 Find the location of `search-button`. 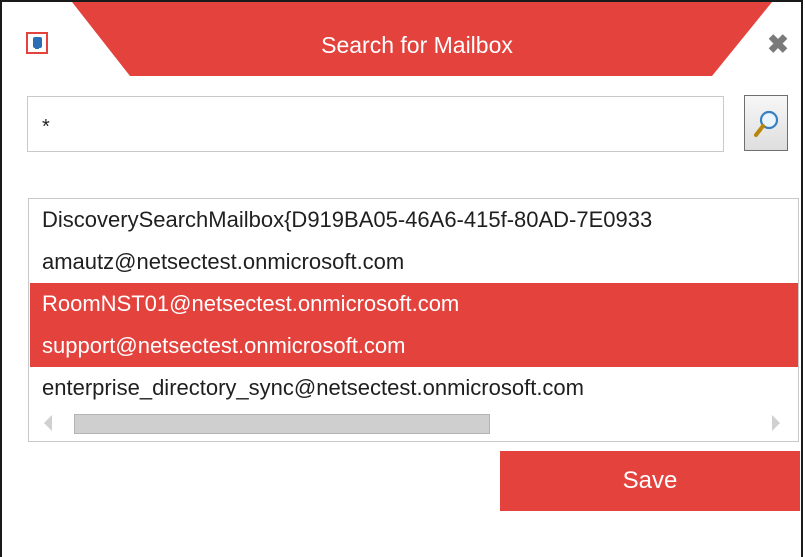

search-button is located at coordinates (766, 123).